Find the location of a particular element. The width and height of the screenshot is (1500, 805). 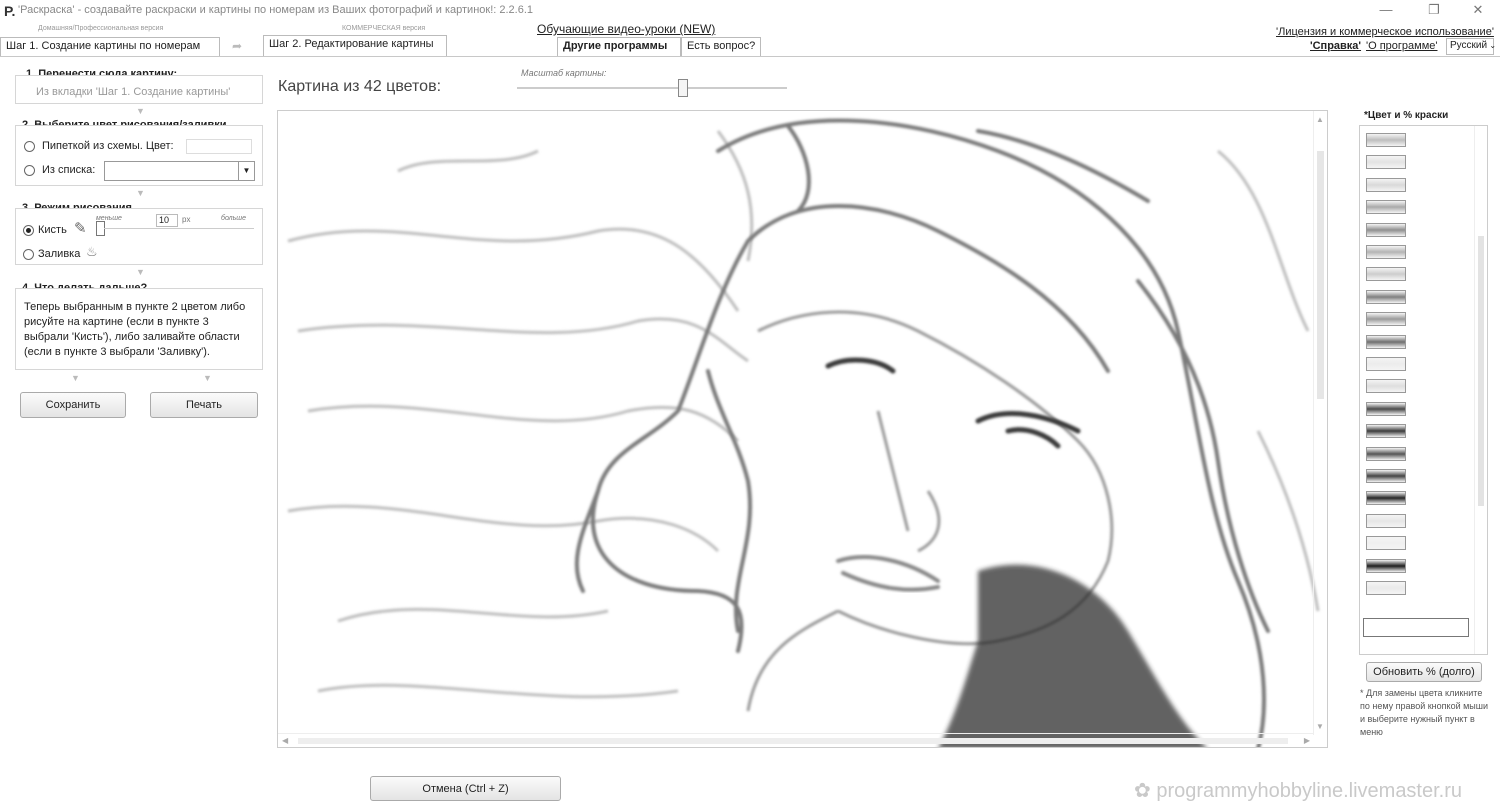

fill-radio is located at coordinates (28, 254).